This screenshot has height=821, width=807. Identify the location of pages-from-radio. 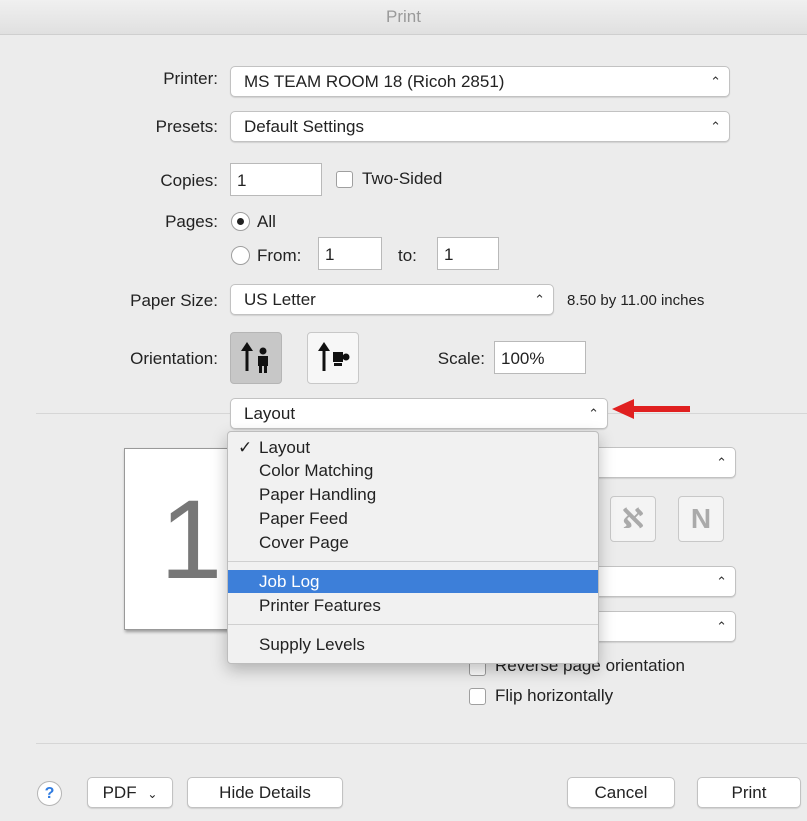
(240, 255).